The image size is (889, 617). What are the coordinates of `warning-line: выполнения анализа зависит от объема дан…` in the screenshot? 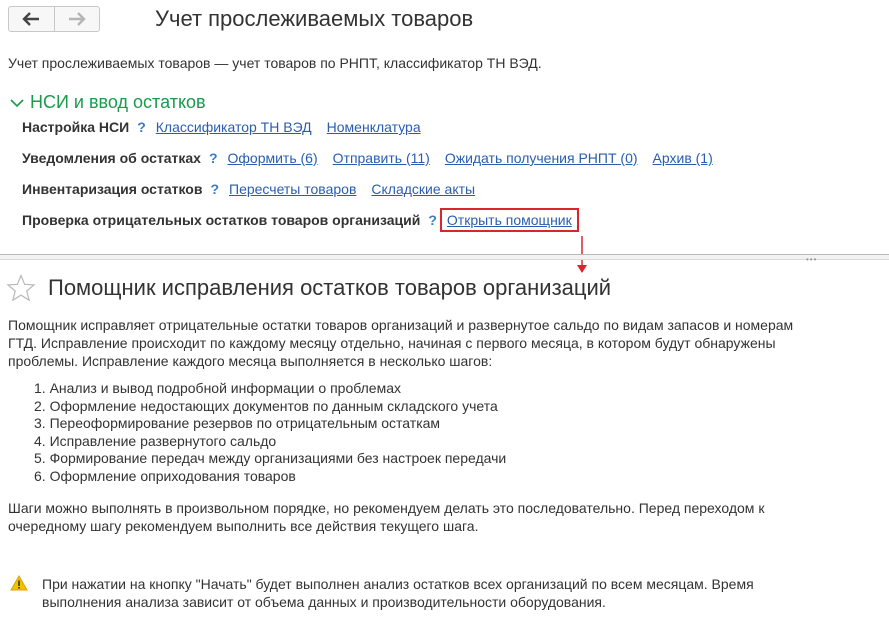 It's located at (324, 602).